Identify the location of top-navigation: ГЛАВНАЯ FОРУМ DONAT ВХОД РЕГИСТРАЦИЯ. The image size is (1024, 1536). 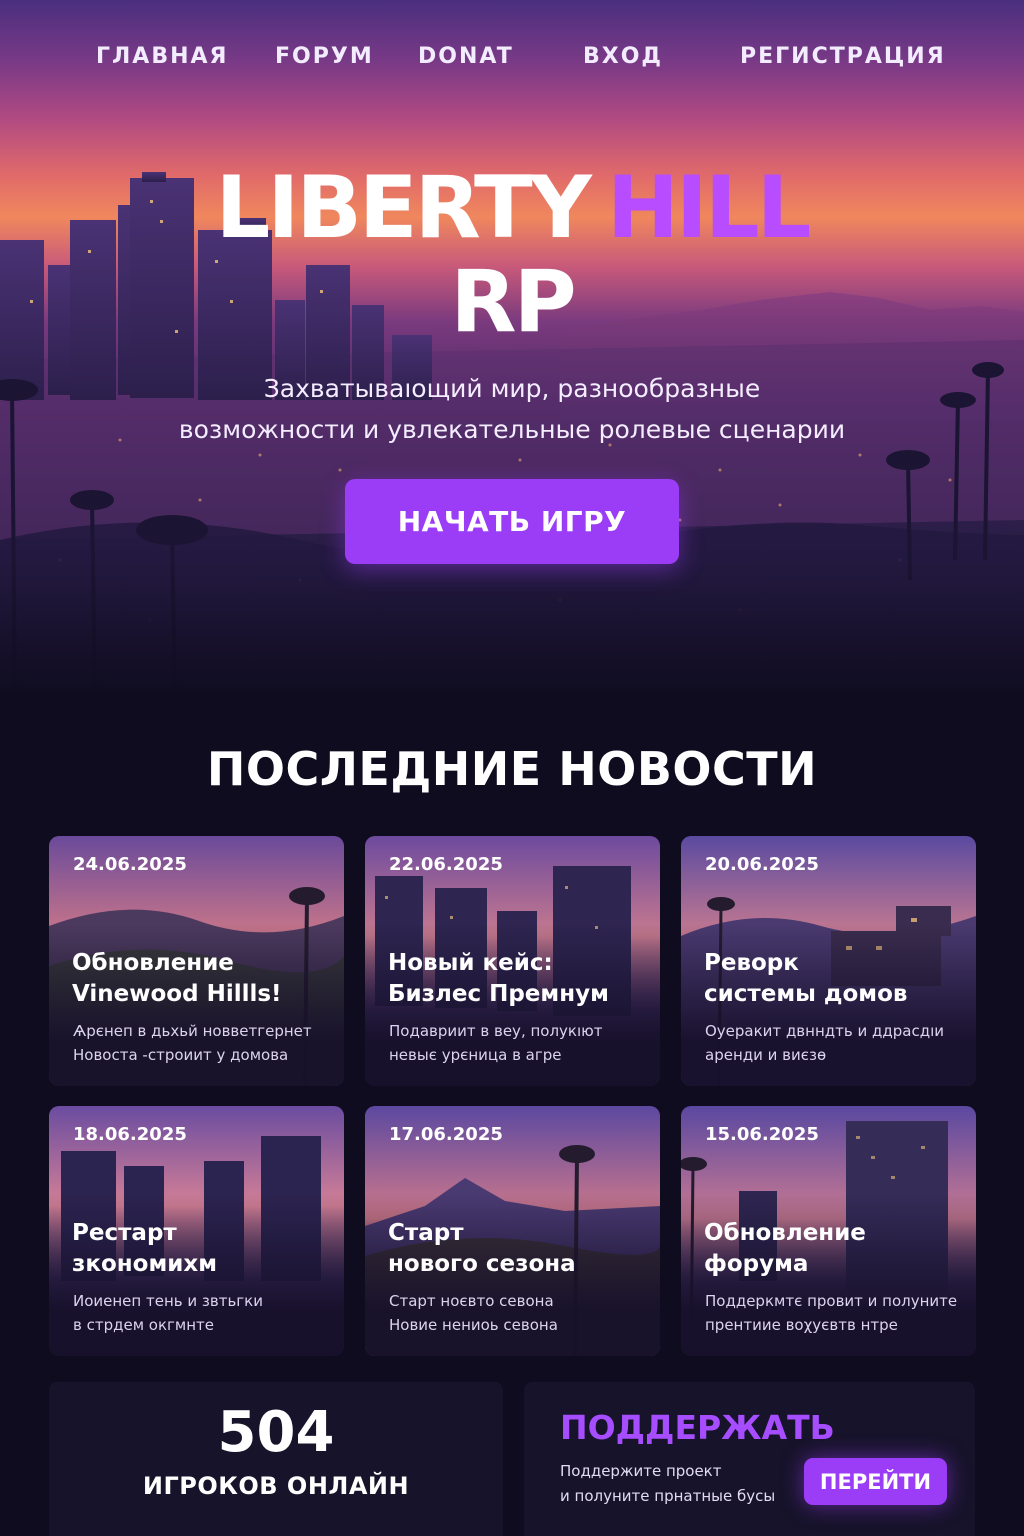
(512, 59).